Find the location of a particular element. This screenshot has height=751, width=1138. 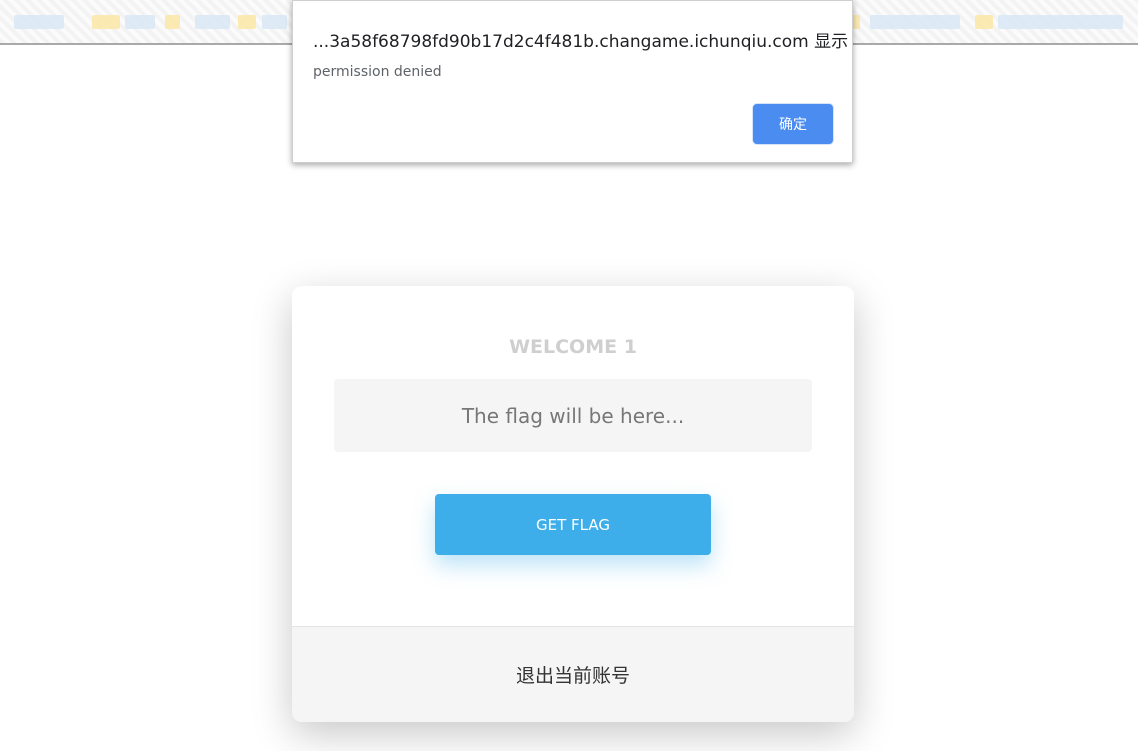

alert-message: permission denied is located at coordinates (377, 72).